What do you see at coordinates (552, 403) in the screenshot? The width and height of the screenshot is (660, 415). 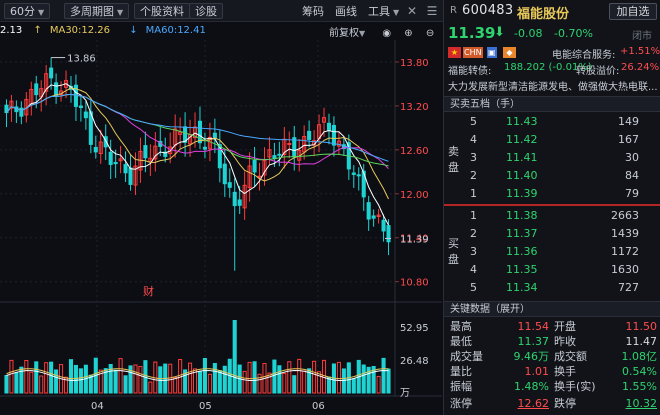 I see `key-data-row: 涨停 12.62 跌停 10.32` at bounding box center [552, 403].